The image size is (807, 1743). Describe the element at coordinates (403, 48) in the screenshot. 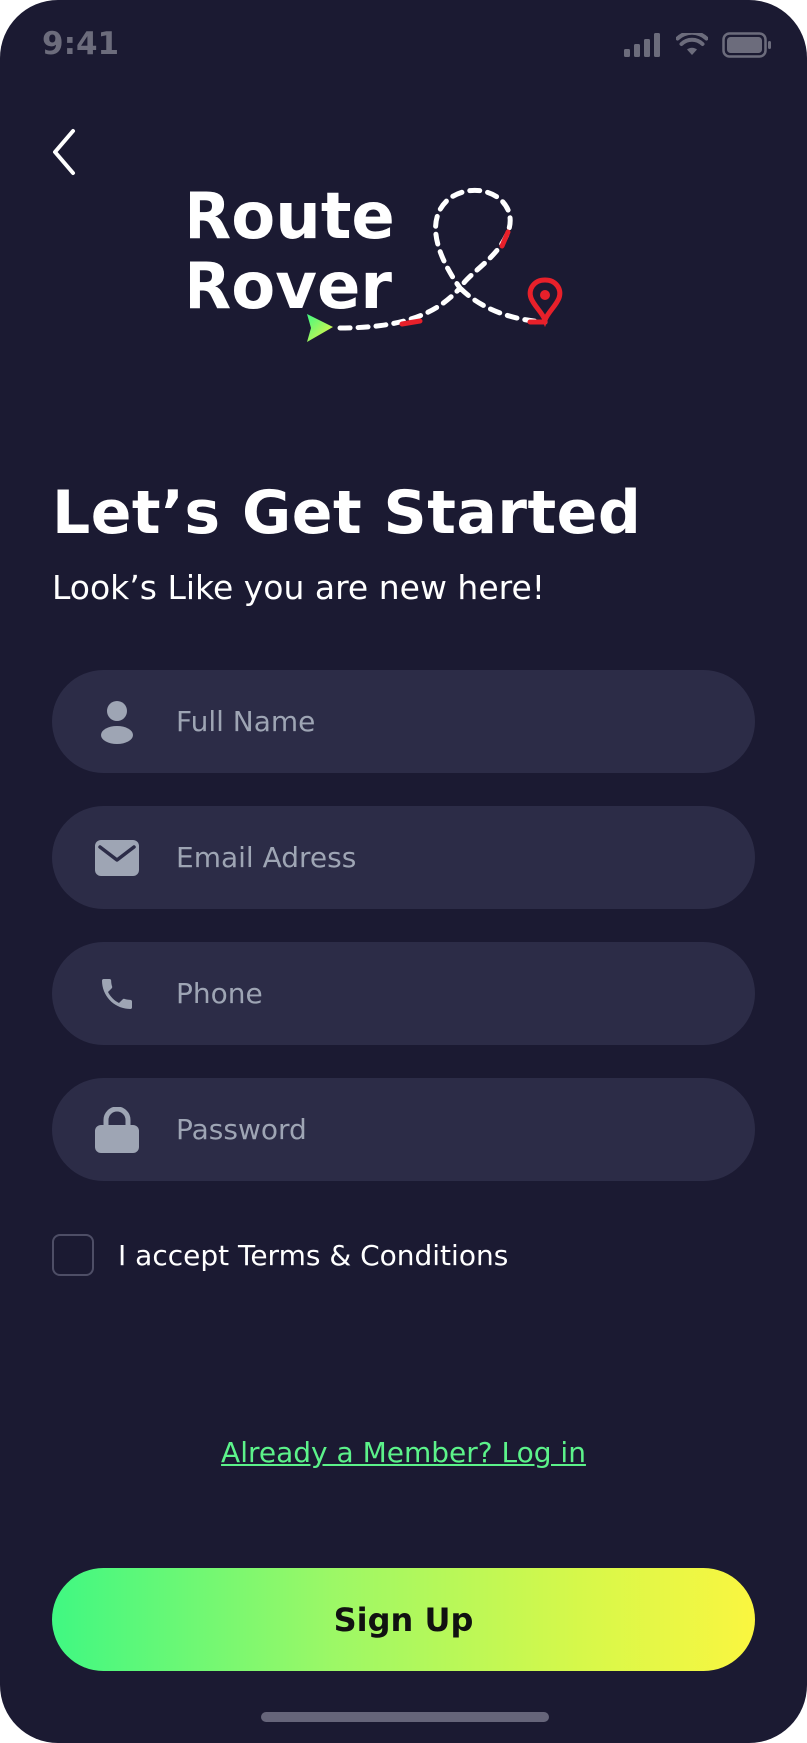

I see `status-bar: 9:41` at that location.